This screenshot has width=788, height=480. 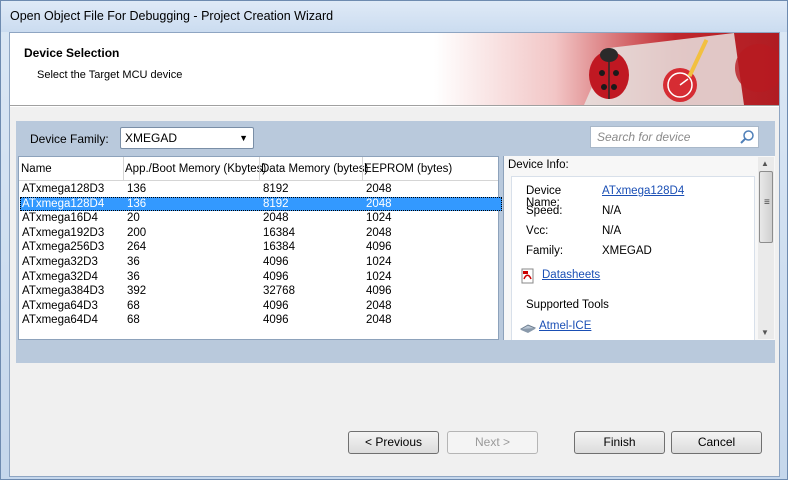 I want to click on device-family-dropdown: XMEGAD ▼, so click(x=187, y=138).